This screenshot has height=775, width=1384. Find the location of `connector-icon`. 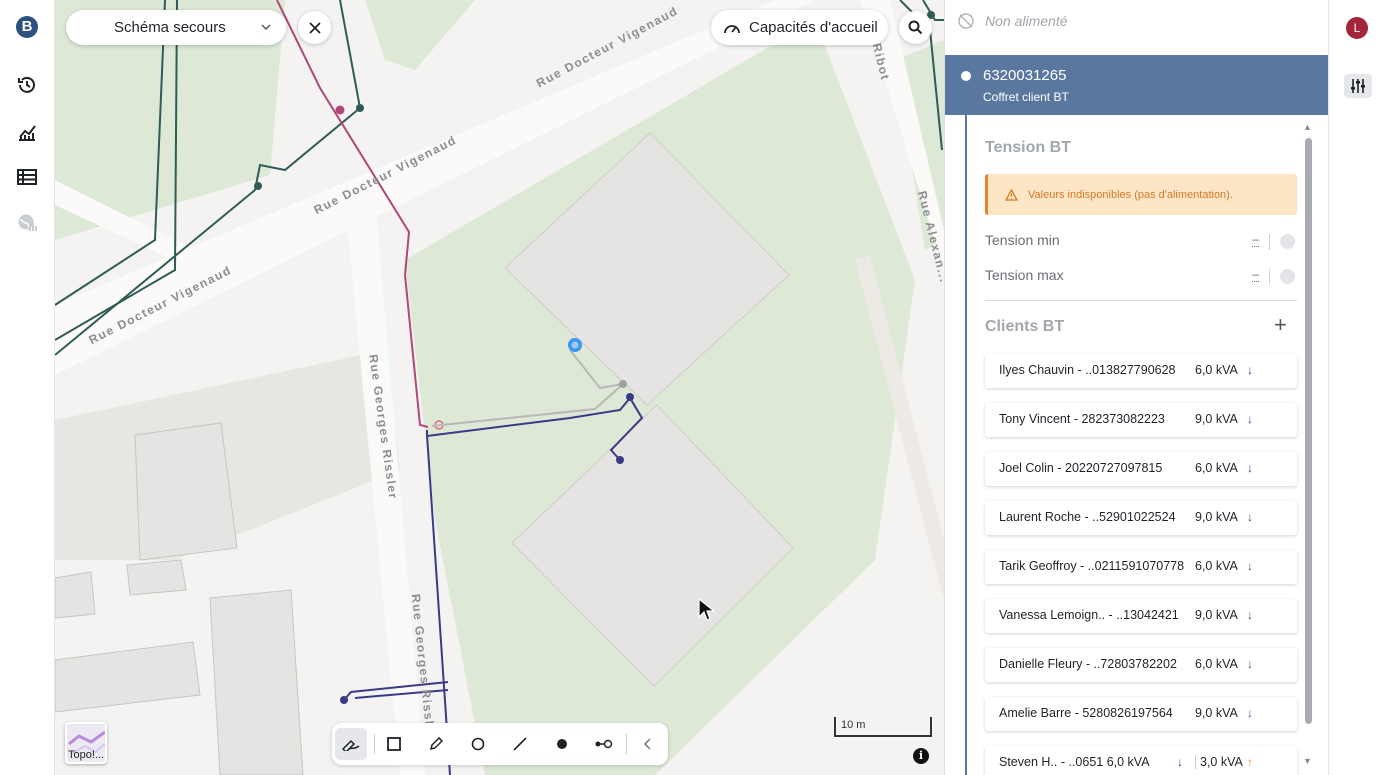

connector-icon is located at coordinates (604, 744).